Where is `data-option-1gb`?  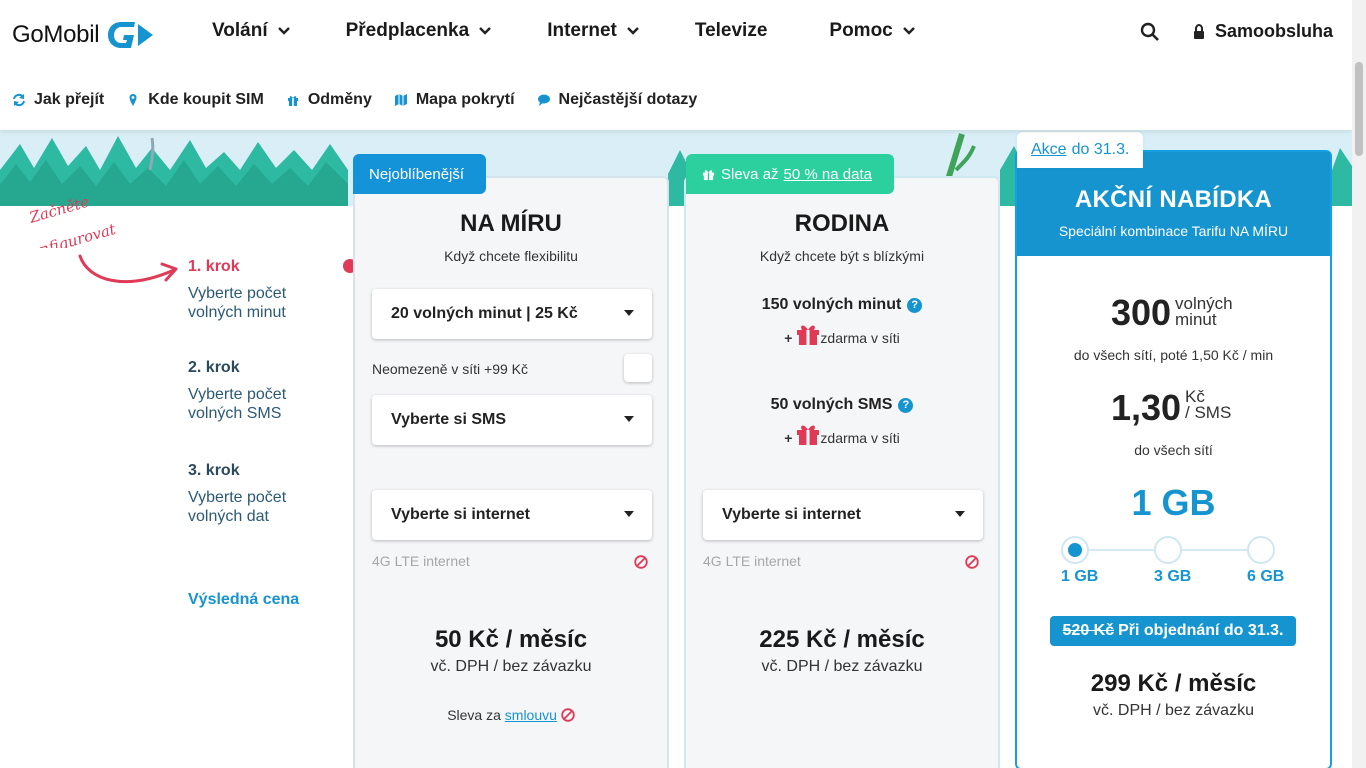
data-option-1gb is located at coordinates (1075, 550).